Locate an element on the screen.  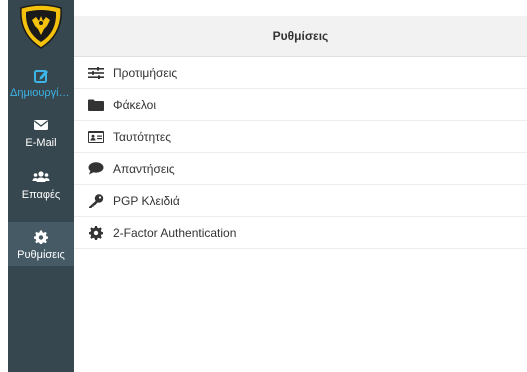
sidebar-item-label: Ρυθμίσεις is located at coordinates (41, 255).